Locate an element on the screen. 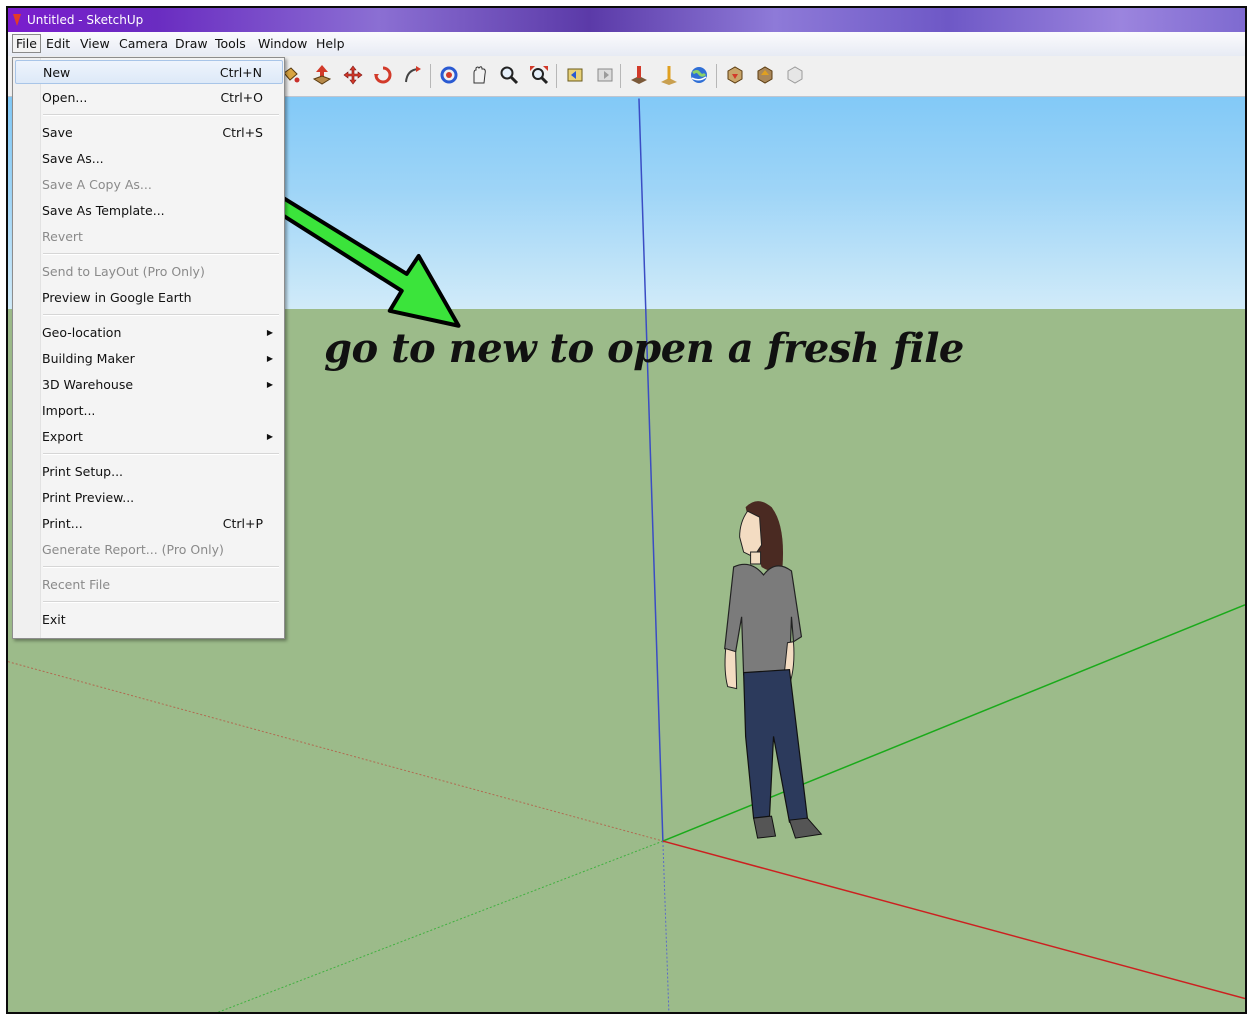 The height and width of the screenshot is (1019, 1251). red-axis is located at coordinates (953, 920).